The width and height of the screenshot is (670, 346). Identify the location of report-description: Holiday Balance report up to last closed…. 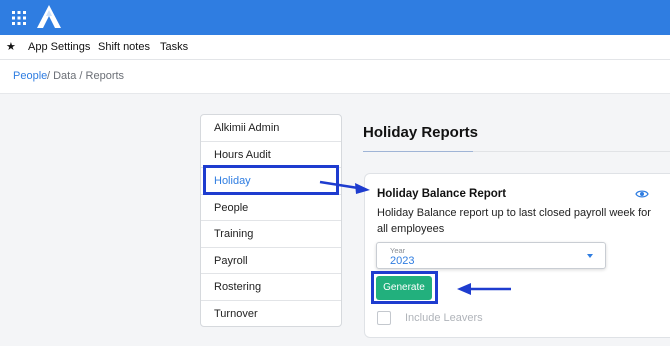
(514, 221).